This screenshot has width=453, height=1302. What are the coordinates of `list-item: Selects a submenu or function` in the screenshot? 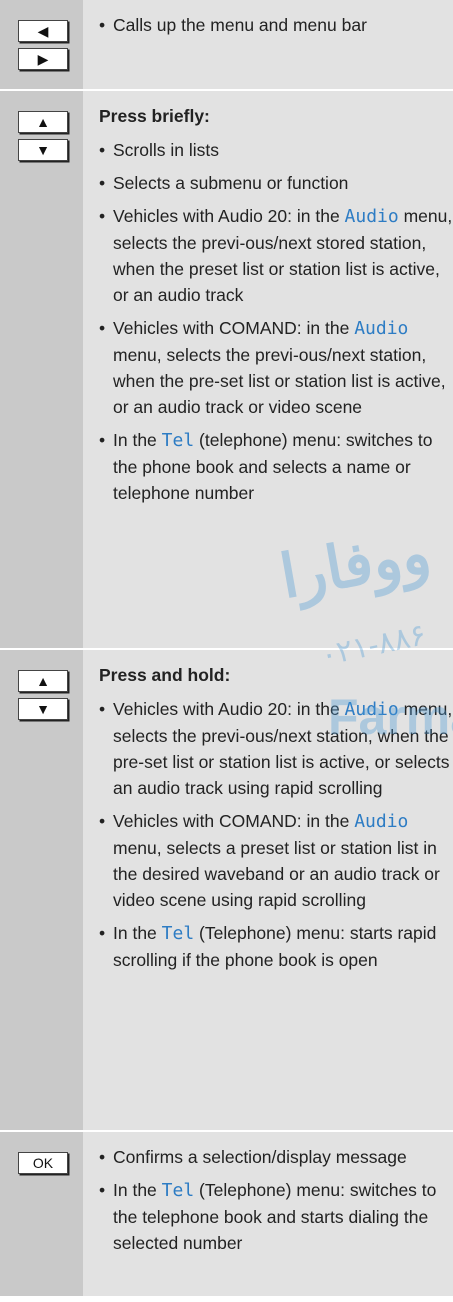 It's located at (276, 183).